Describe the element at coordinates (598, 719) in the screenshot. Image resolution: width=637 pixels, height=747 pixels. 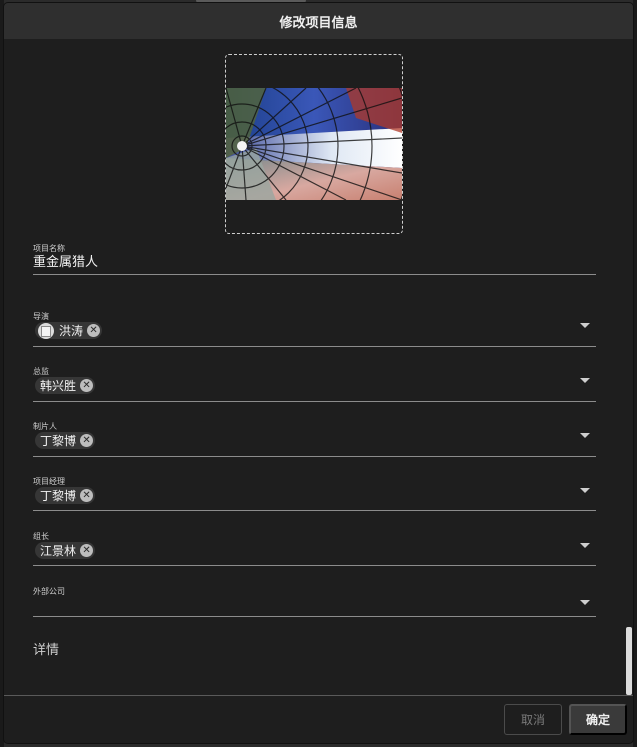
I see `confirm-button: 确定` at that location.